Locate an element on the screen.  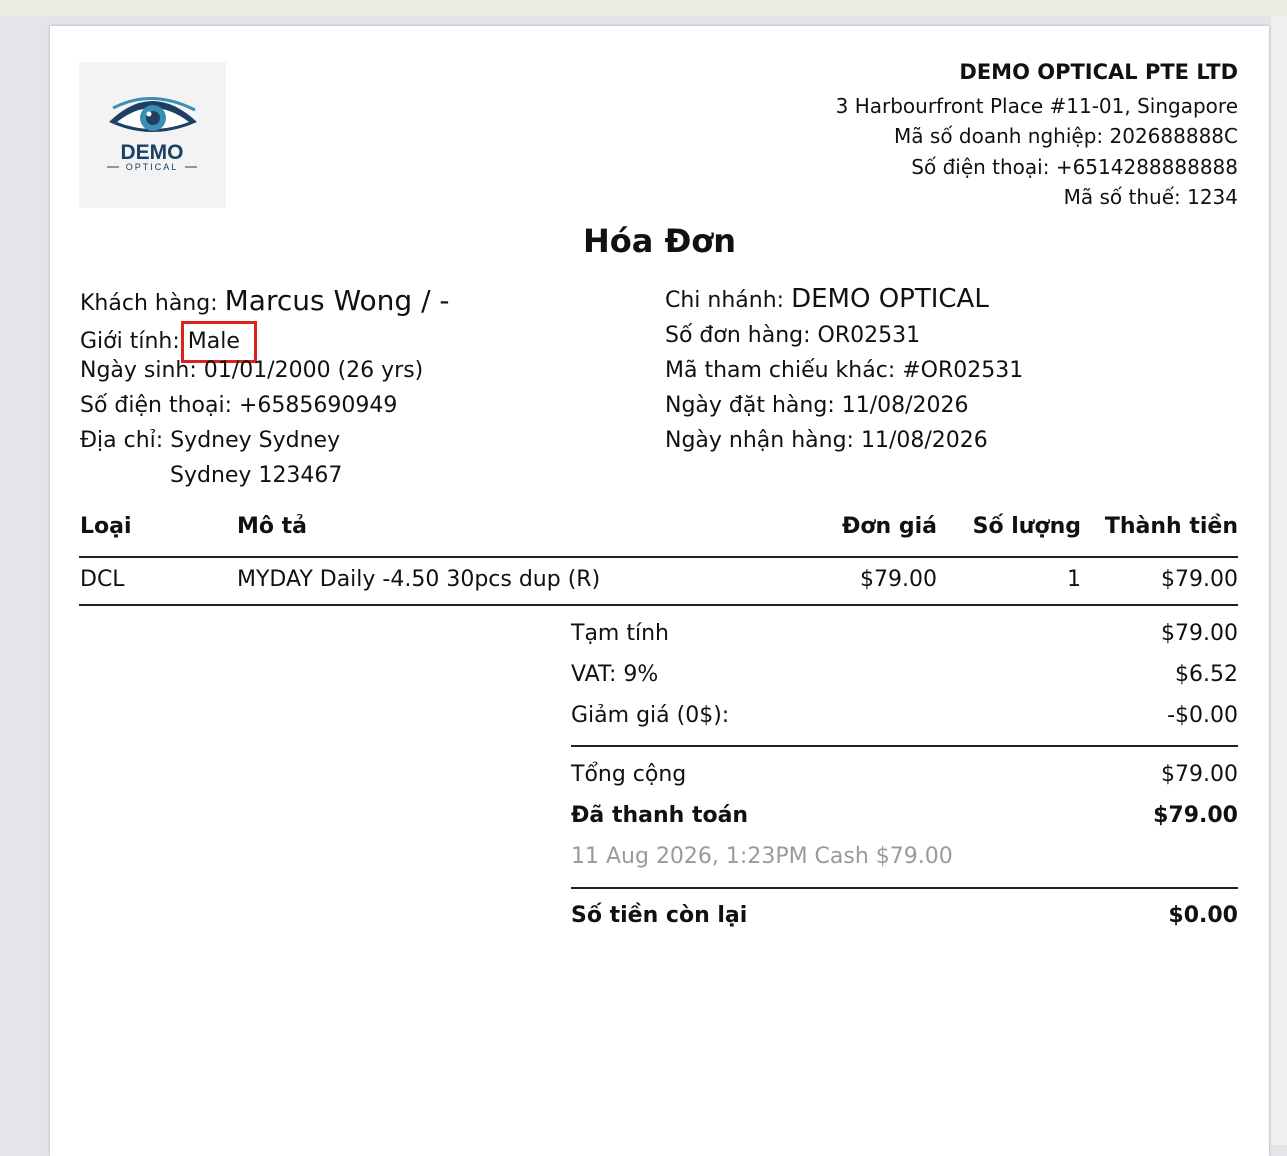
gender-row: Giới tính: Male is located at coordinates (168, 342).